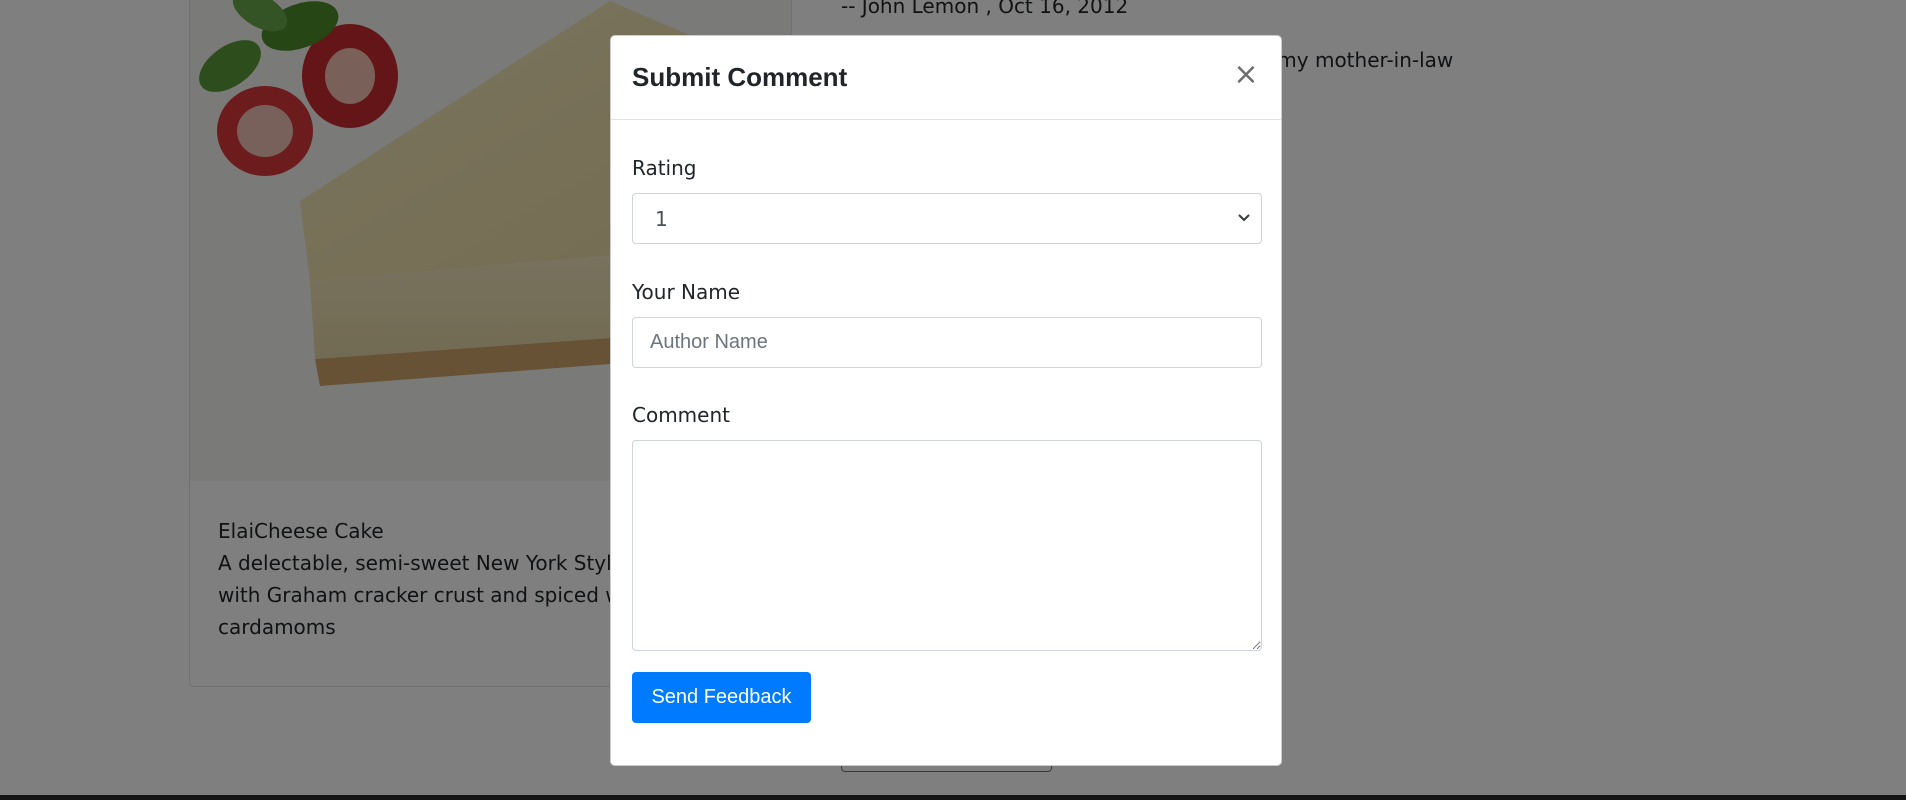 The width and height of the screenshot is (1906, 800). Describe the element at coordinates (721, 697) in the screenshot. I see `send-feedback-button: Send Feedback` at that location.